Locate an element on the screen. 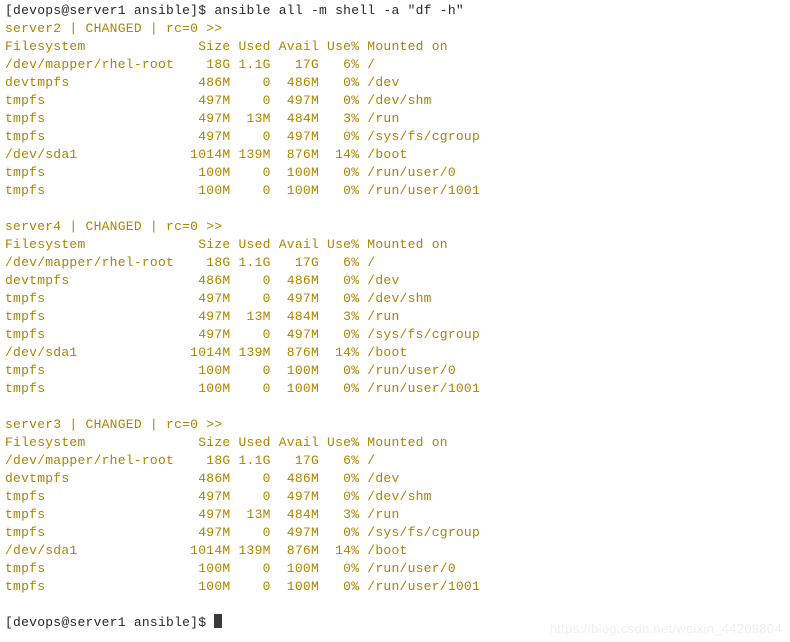  host-status-server3: server3 | CHANGED | rc=0 >> is located at coordinates (114, 424).